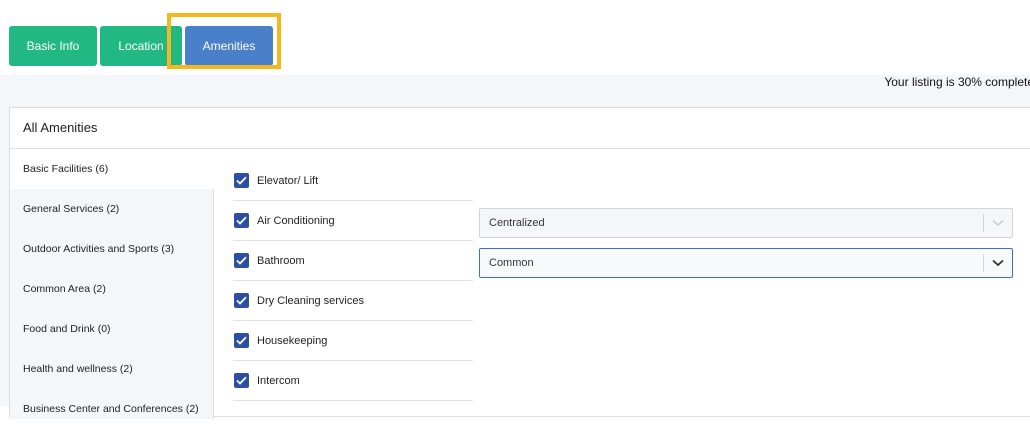 This screenshot has height=429, width=1030. What do you see at coordinates (53, 46) in the screenshot?
I see `tab-basic-info: Basic Info` at bounding box center [53, 46].